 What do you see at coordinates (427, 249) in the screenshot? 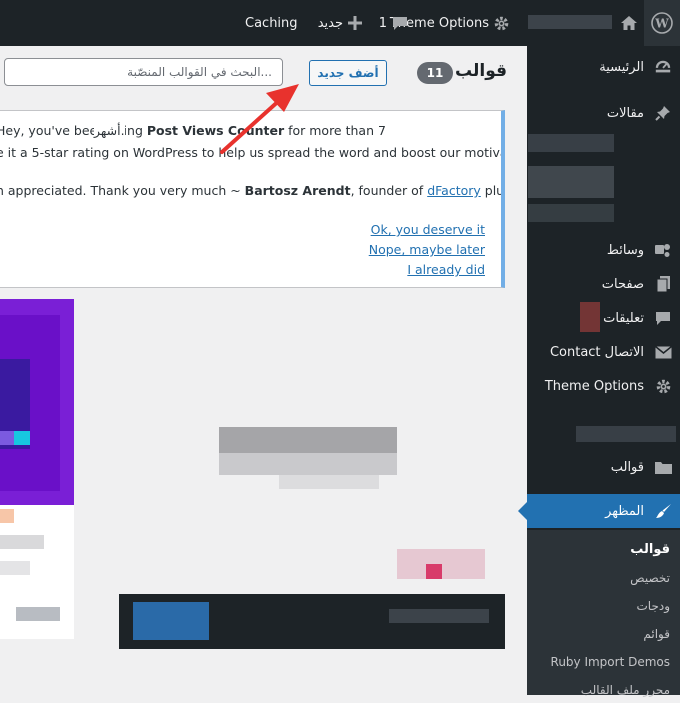
I see `nope-maybe-later-link: Nope, maybe later` at bounding box center [427, 249].